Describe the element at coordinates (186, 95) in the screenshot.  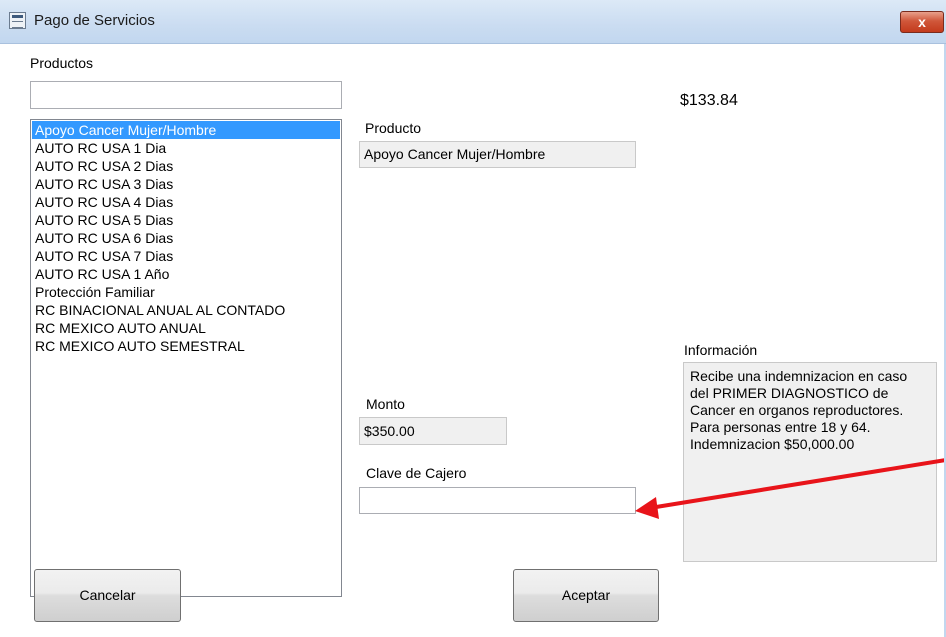
I see `product-search-input` at that location.